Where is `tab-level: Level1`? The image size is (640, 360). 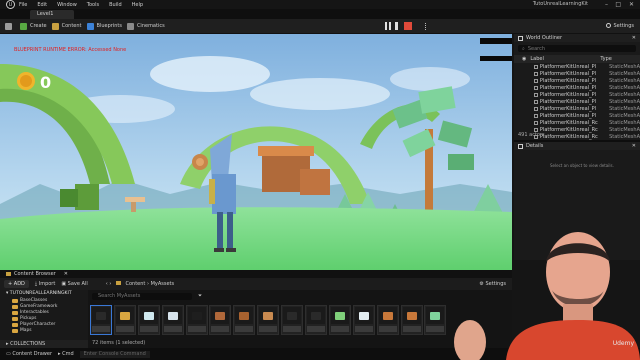 tab-level: Level1 is located at coordinates (52, 14).